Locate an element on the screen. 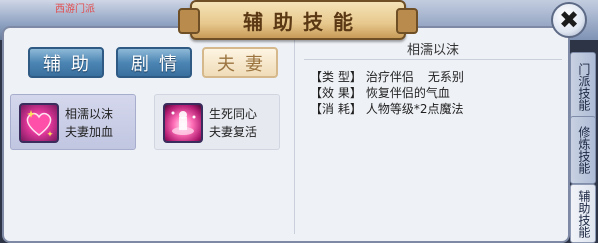  side-tab-school-skills: 门派技能 is located at coordinates (583, 87).